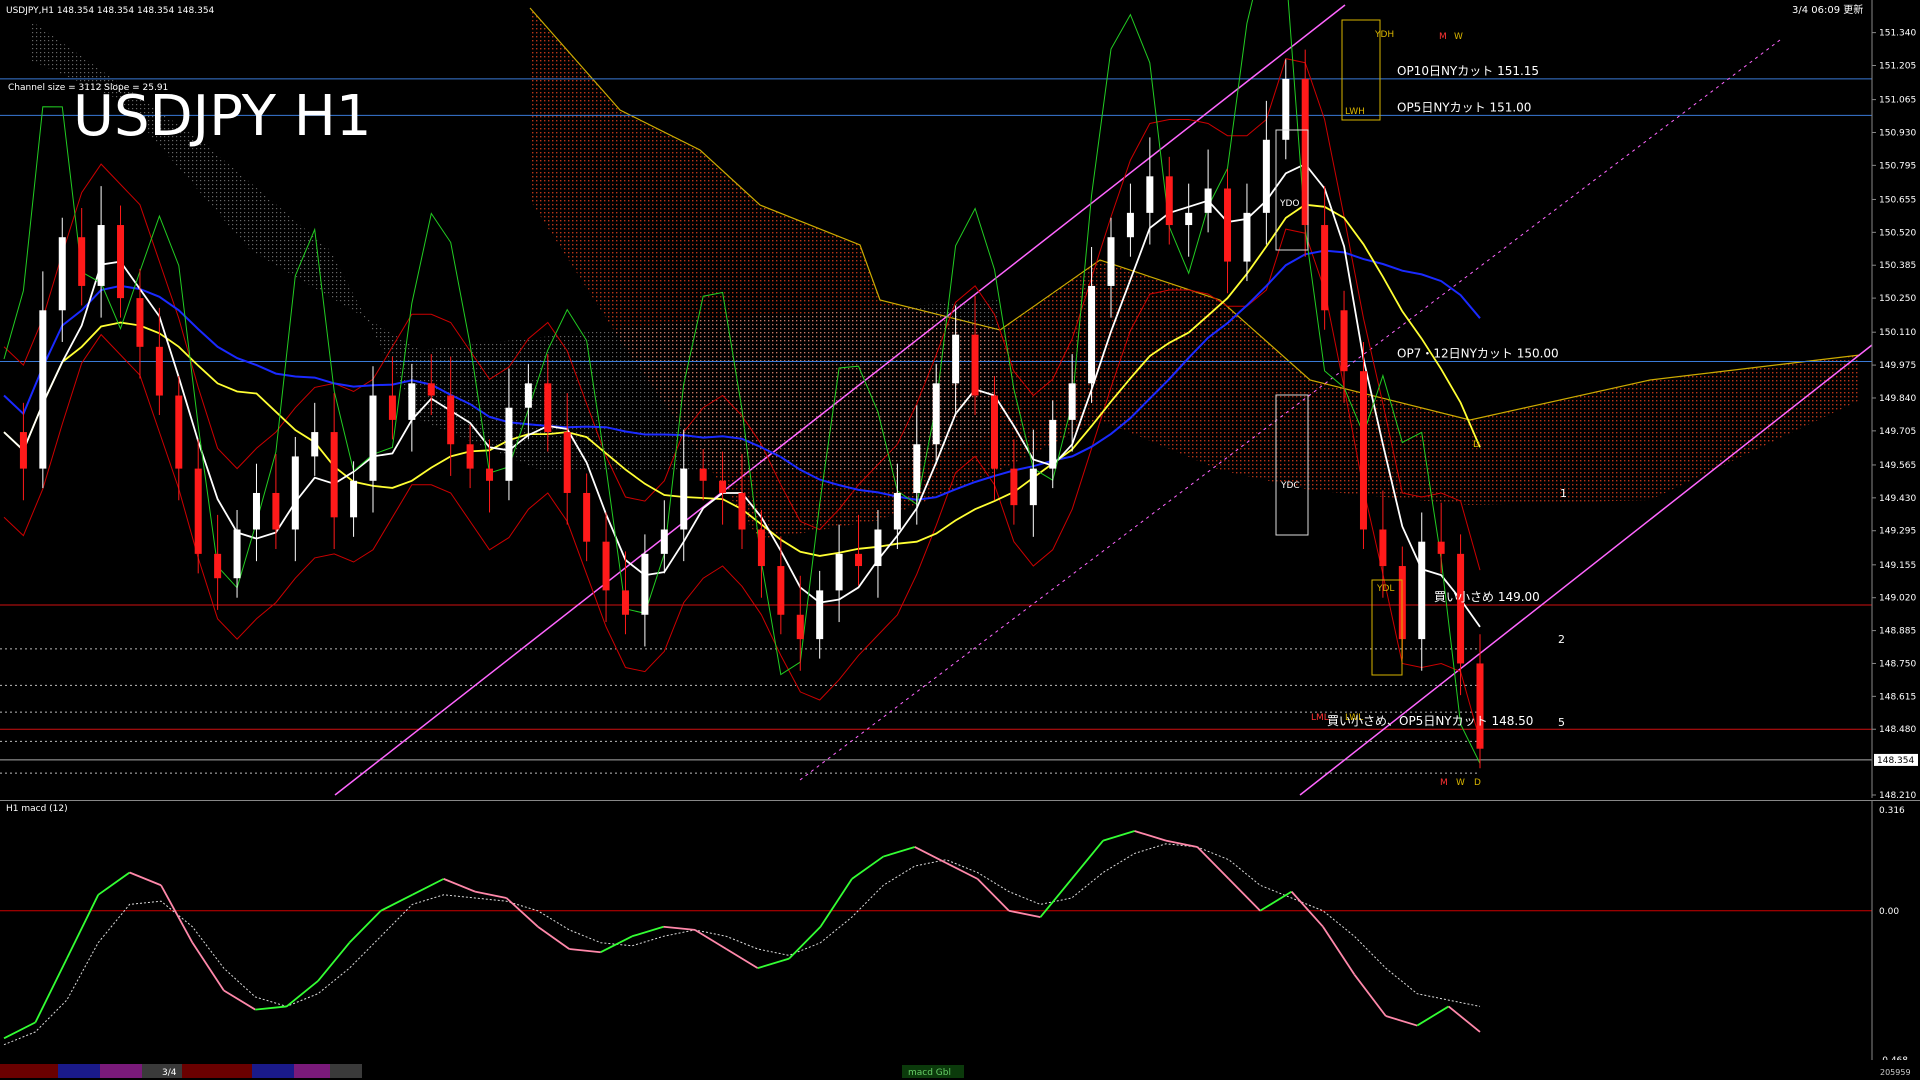 This screenshot has width=1920, height=1080. Describe the element at coordinates (1384, 35) in the screenshot. I see `box-label: YDH` at that location.